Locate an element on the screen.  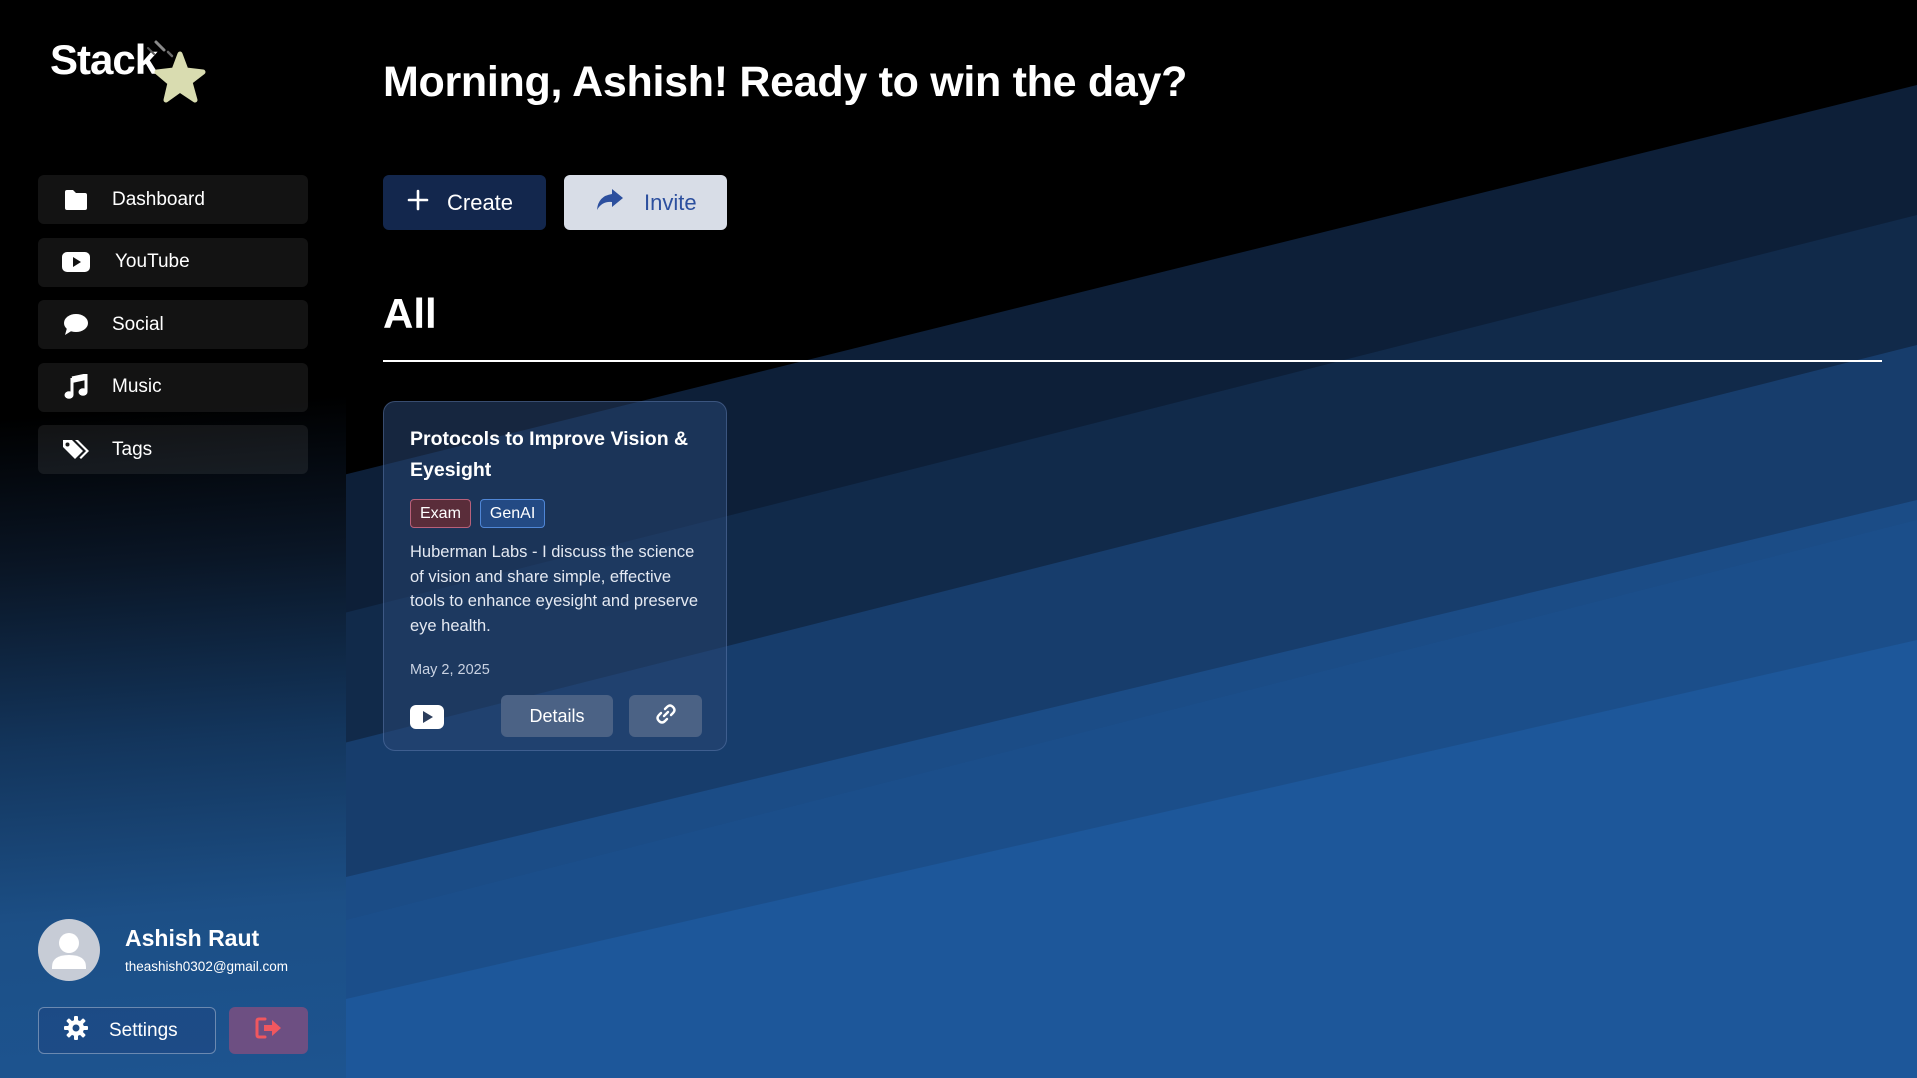
sidebar-item-social: Social is located at coordinates (173, 324).